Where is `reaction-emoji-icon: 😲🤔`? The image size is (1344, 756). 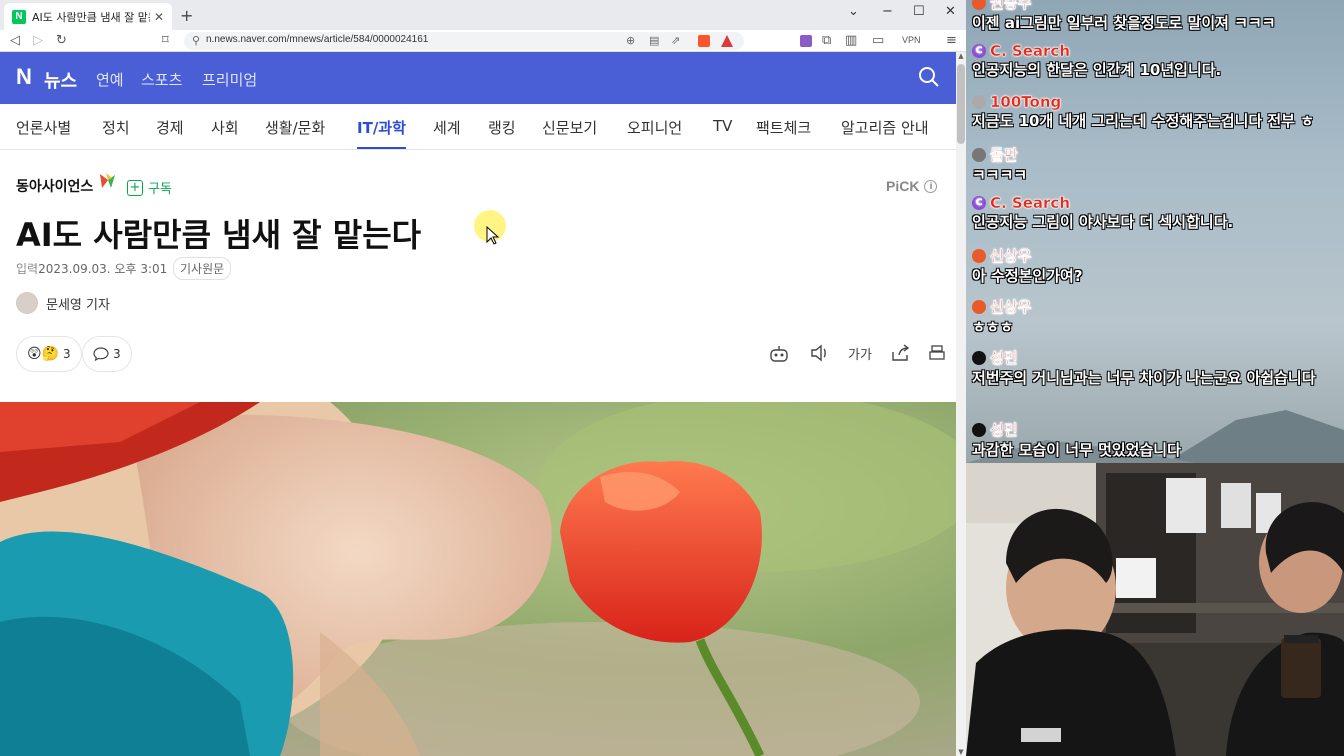
reaction-emoji-icon: 😲🤔 is located at coordinates (43, 354).